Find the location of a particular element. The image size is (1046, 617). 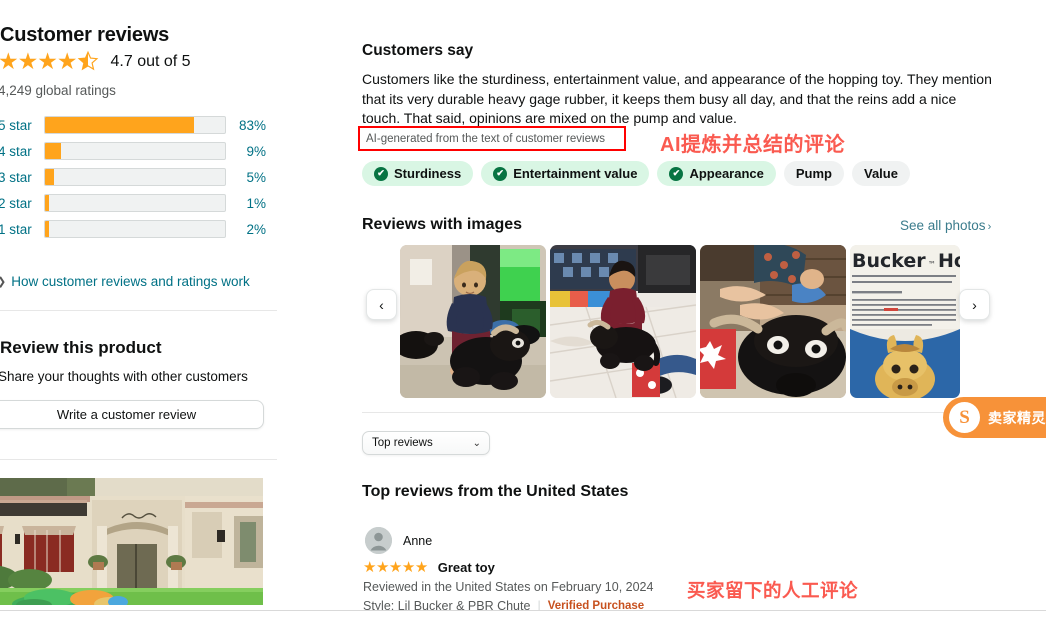

rating-value: 4.7 out of 5 is located at coordinates (150, 61).